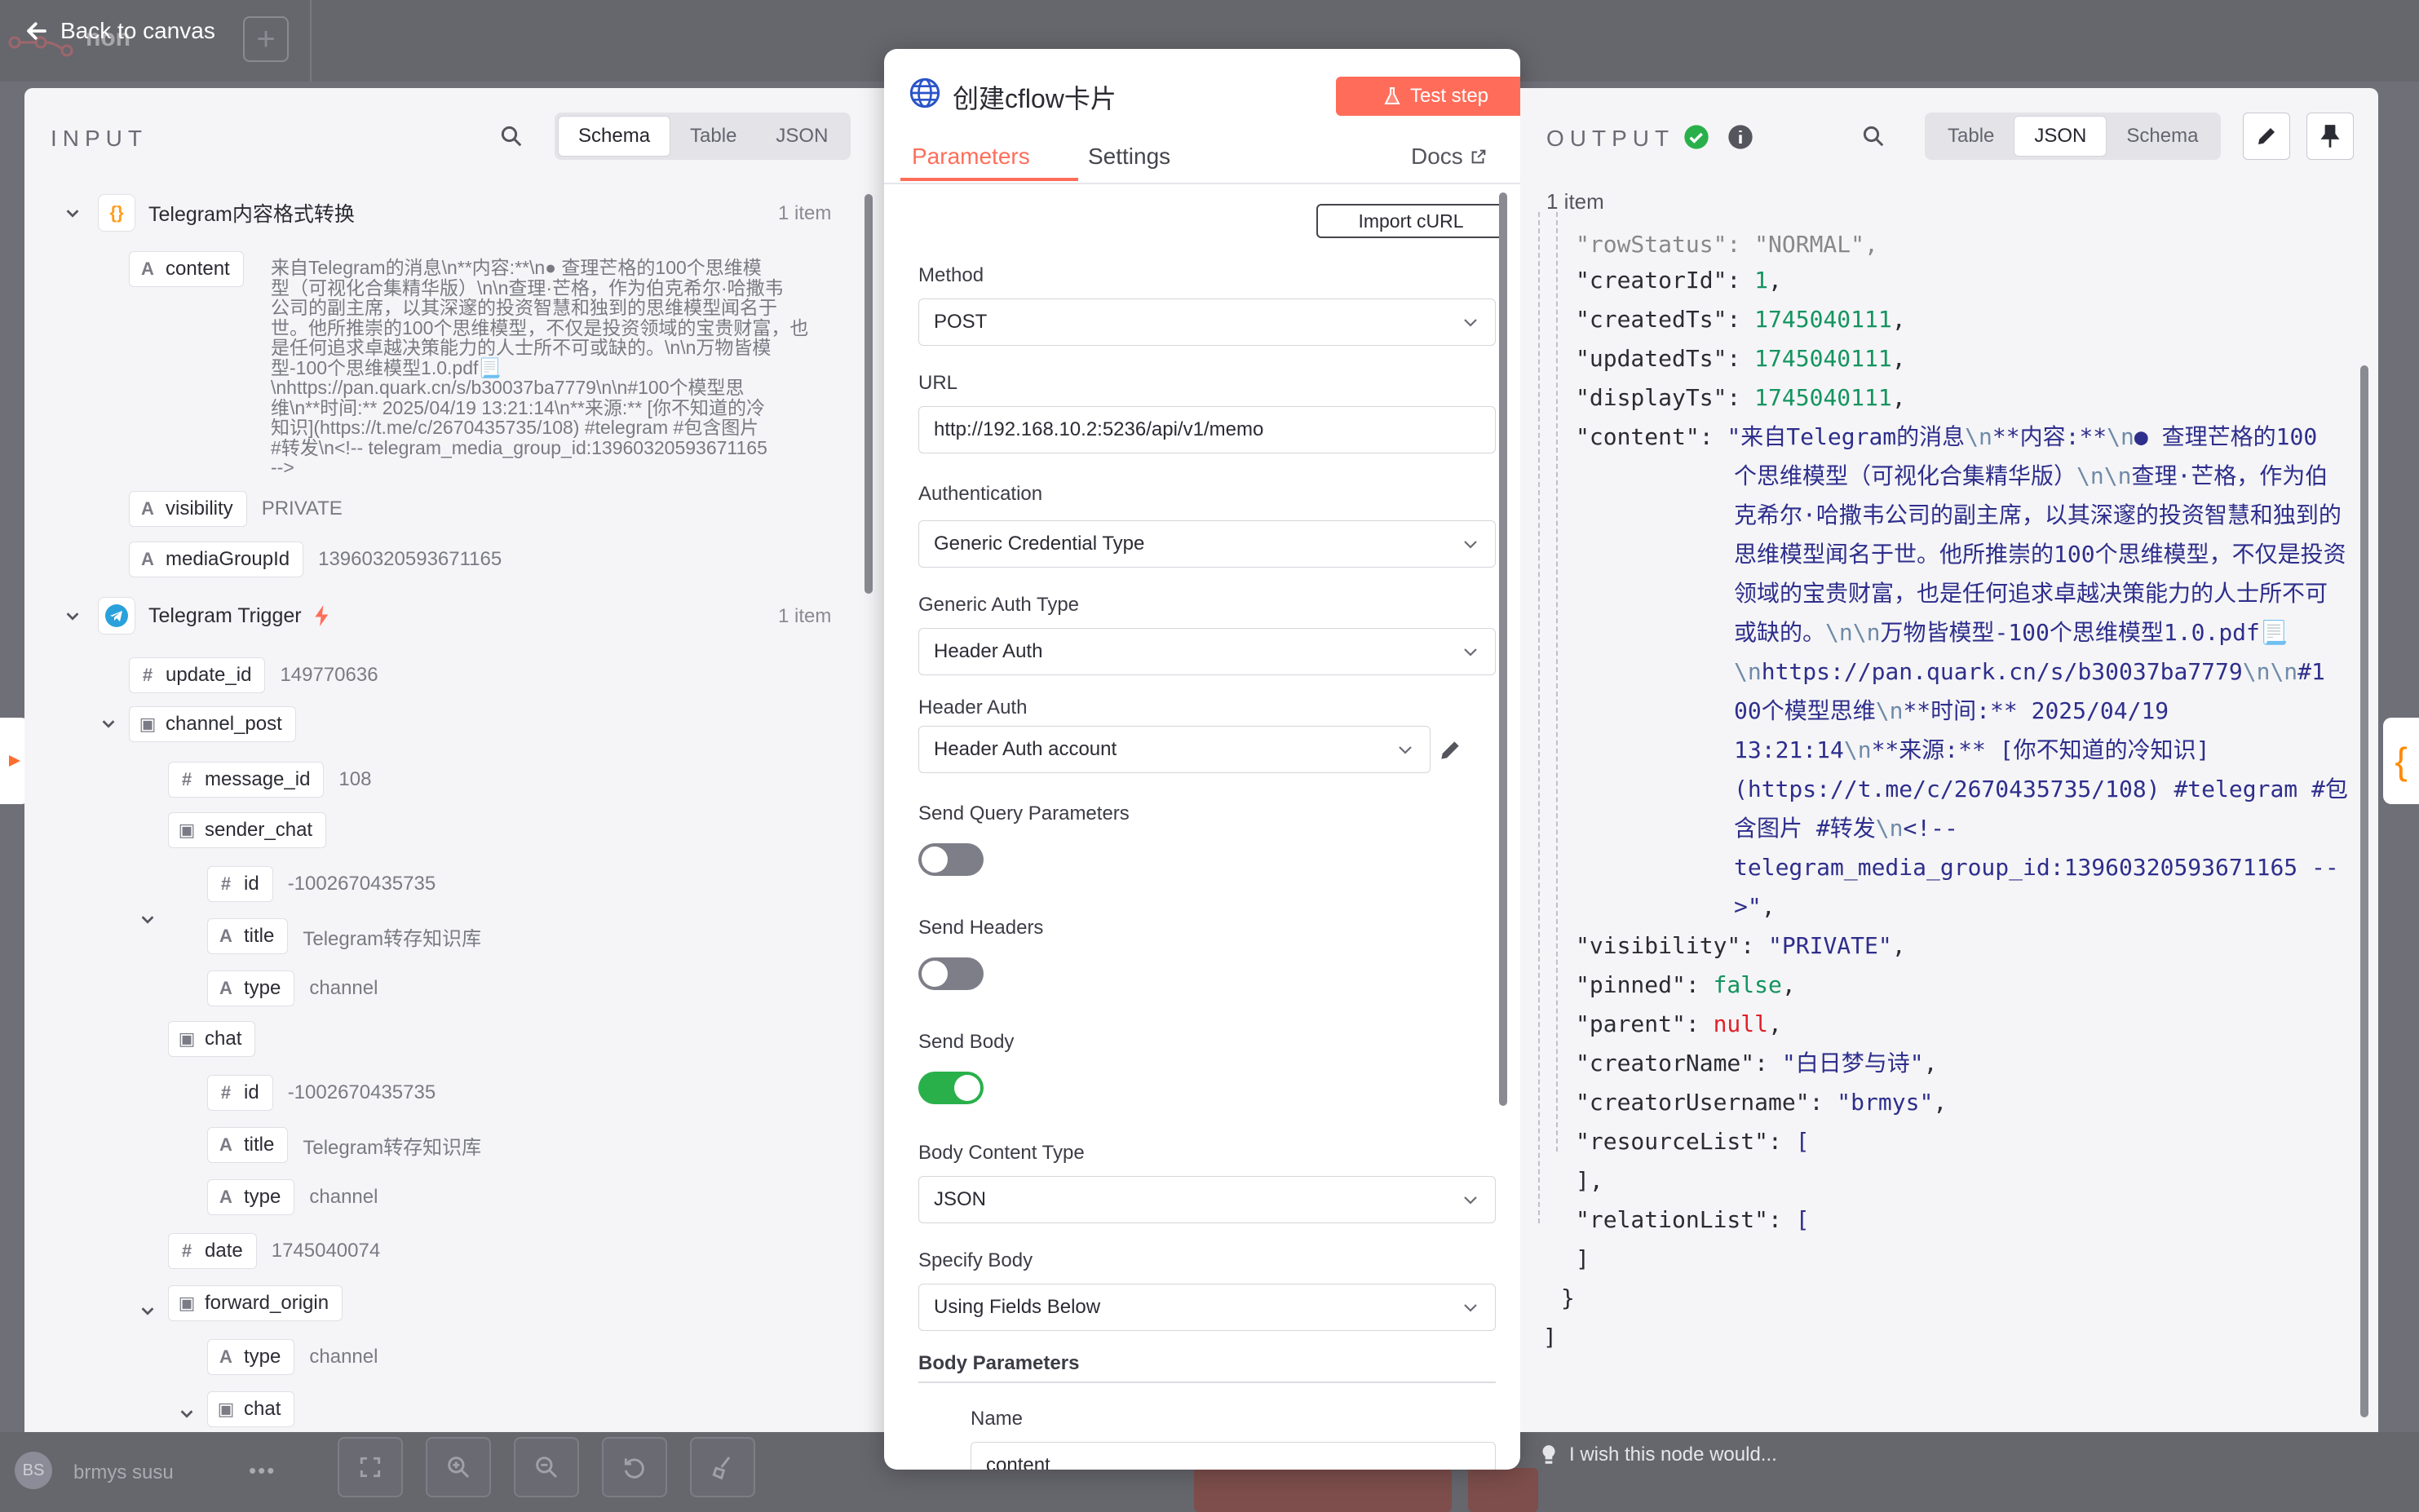  What do you see at coordinates (1207, 651) in the screenshot?
I see `generic-auth-type-select: Header Auth` at bounding box center [1207, 651].